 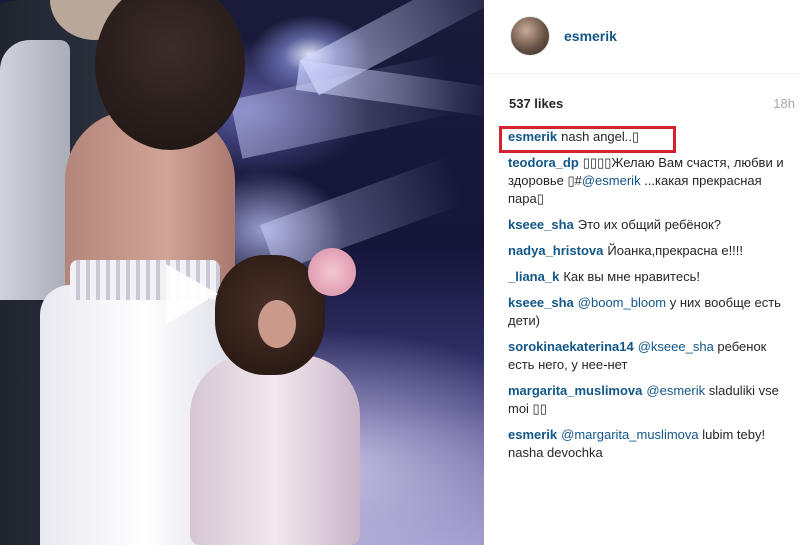 I want to click on girl-dress, so click(x=275, y=450).